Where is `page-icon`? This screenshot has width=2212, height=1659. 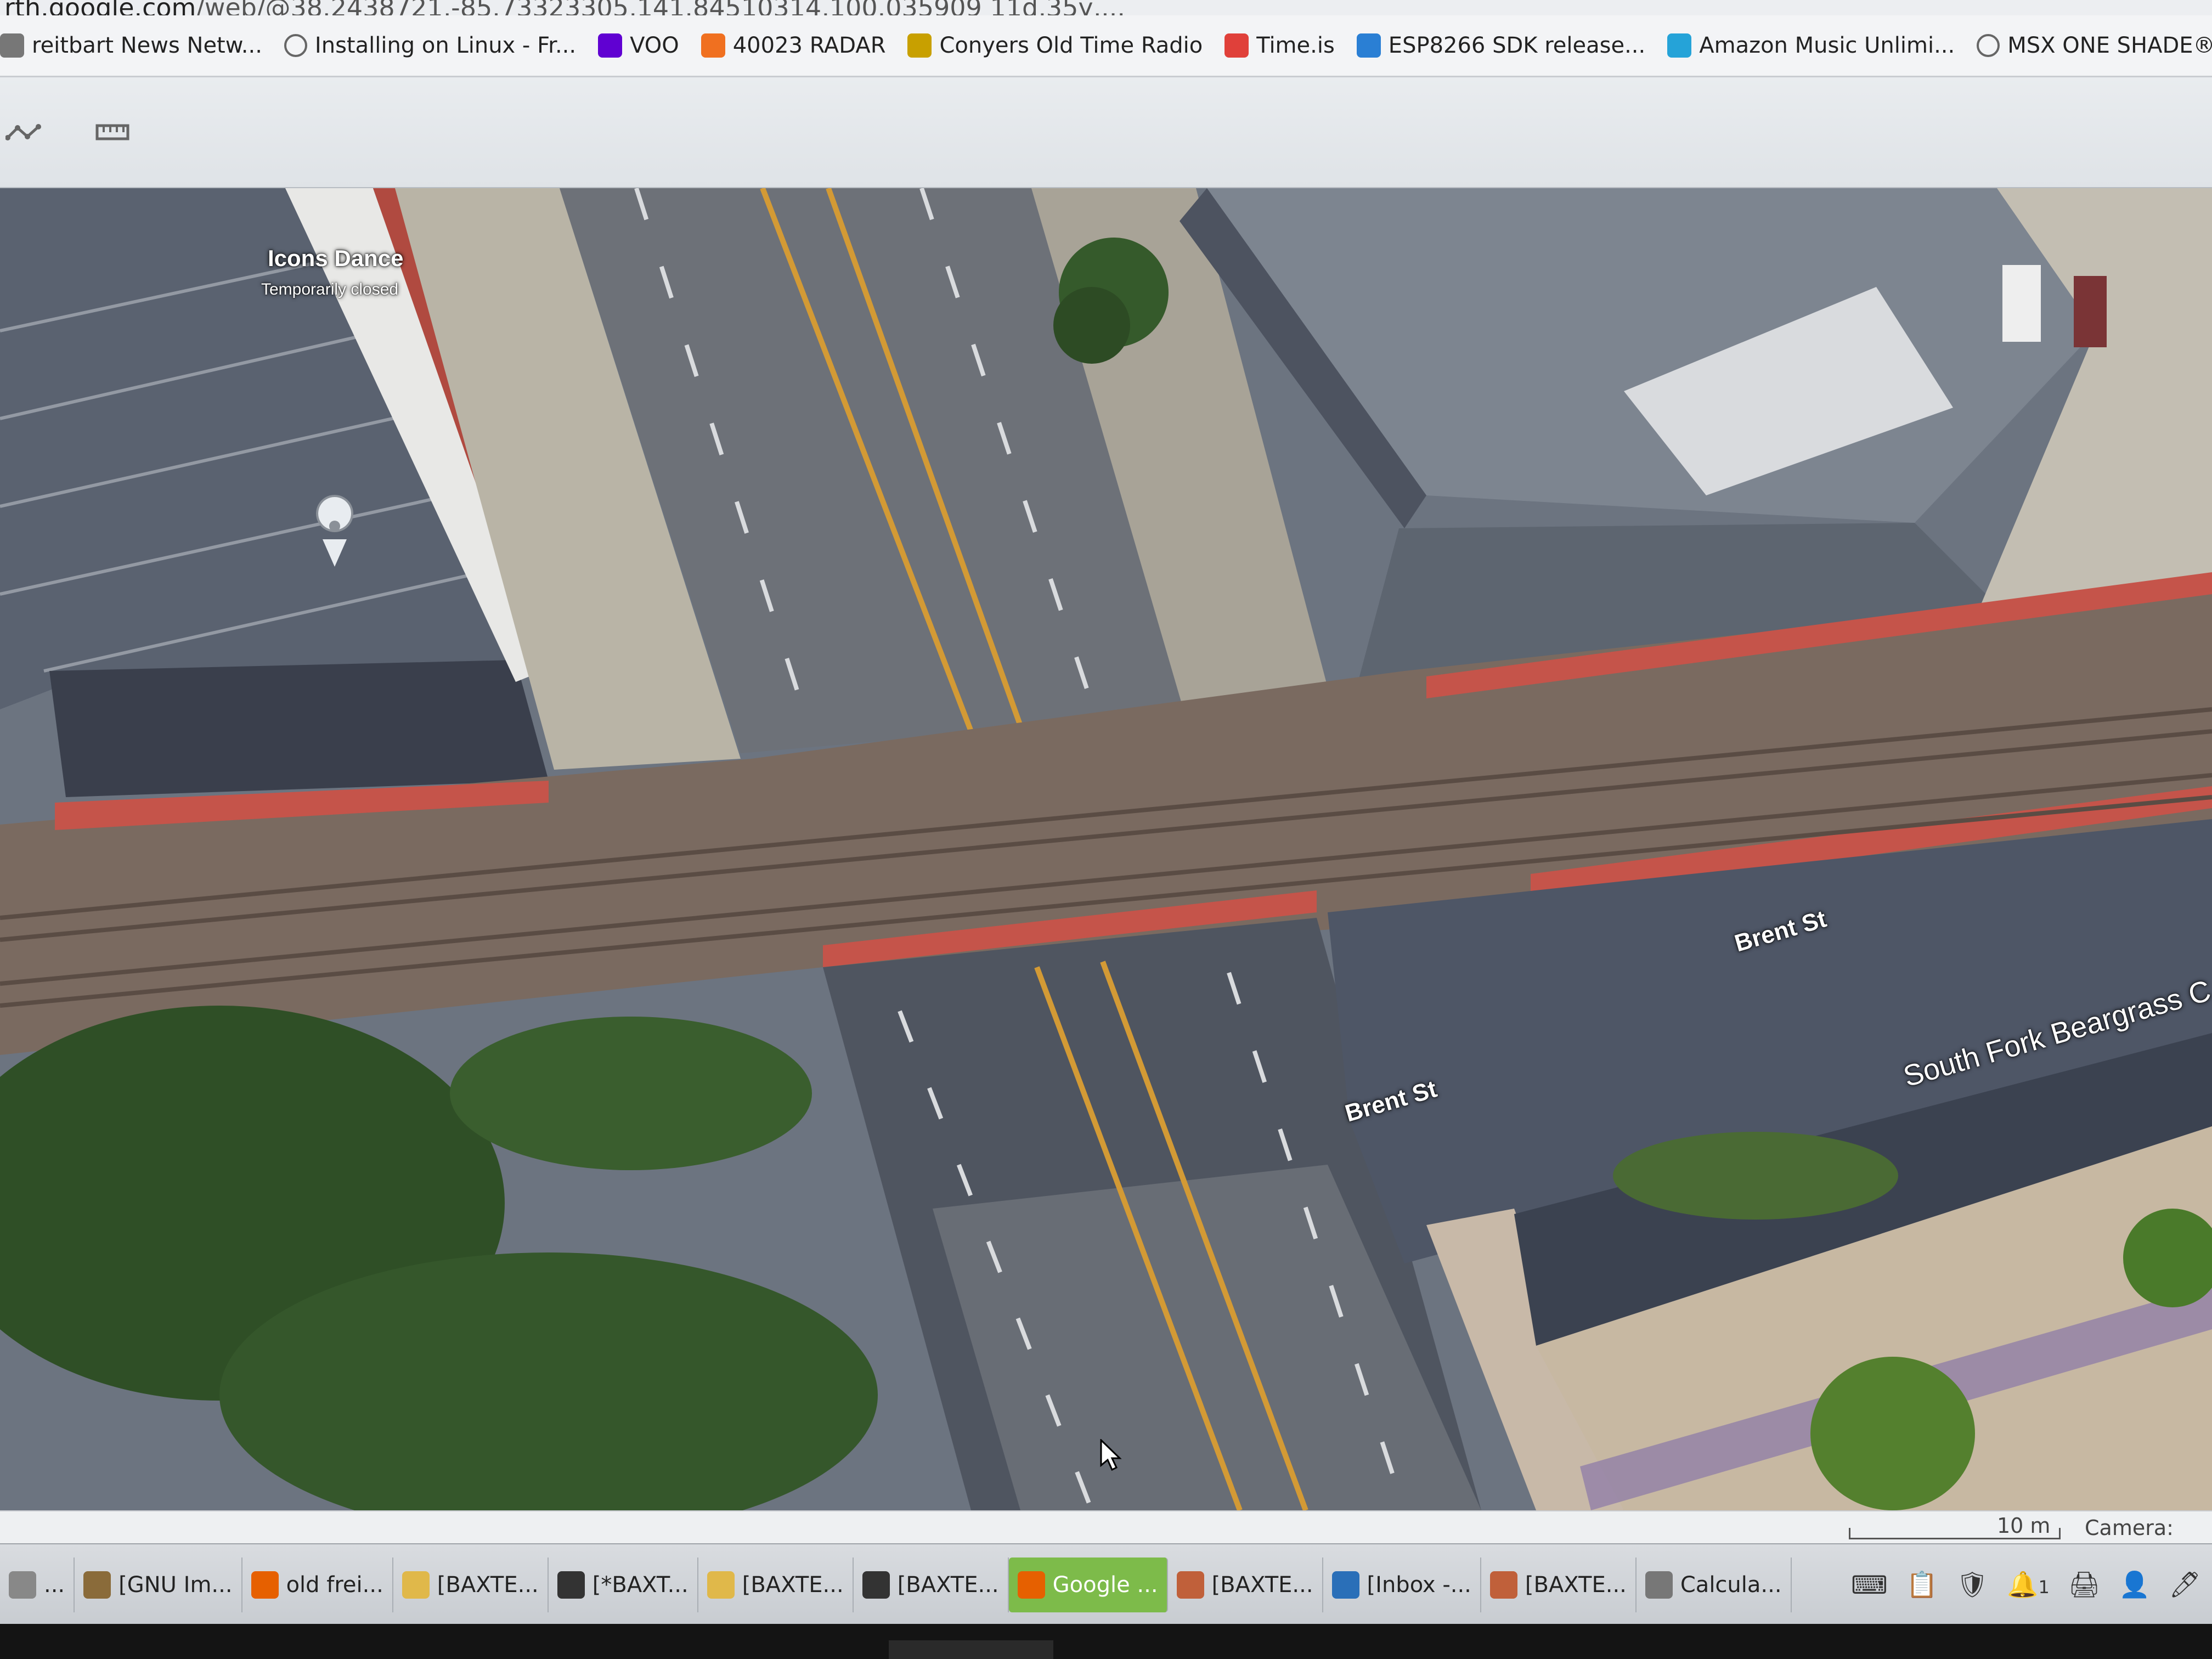
page-icon is located at coordinates (12, 46).